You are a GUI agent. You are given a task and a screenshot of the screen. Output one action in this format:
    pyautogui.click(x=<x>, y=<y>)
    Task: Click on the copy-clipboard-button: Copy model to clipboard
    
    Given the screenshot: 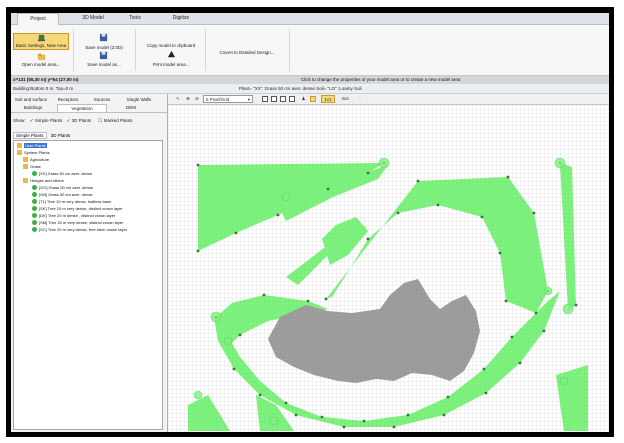 What is the action you would take?
    pyautogui.click(x=171, y=44)
    